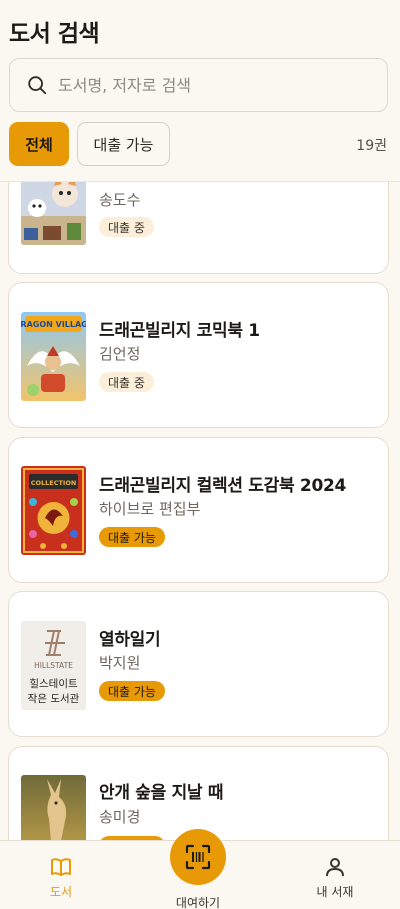 This screenshot has width=400, height=909. Describe the element at coordinates (198, 902) in the screenshot. I see `borrow-label: 대여하기` at that location.